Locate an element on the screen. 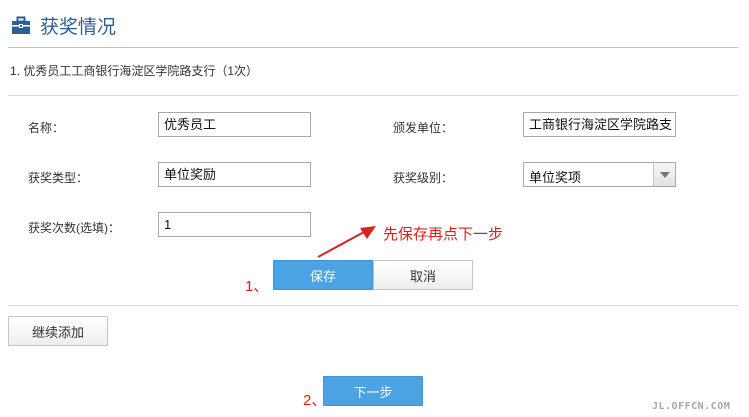 The width and height of the screenshot is (749, 417). hint-arrow-icon is located at coordinates (346, 242).